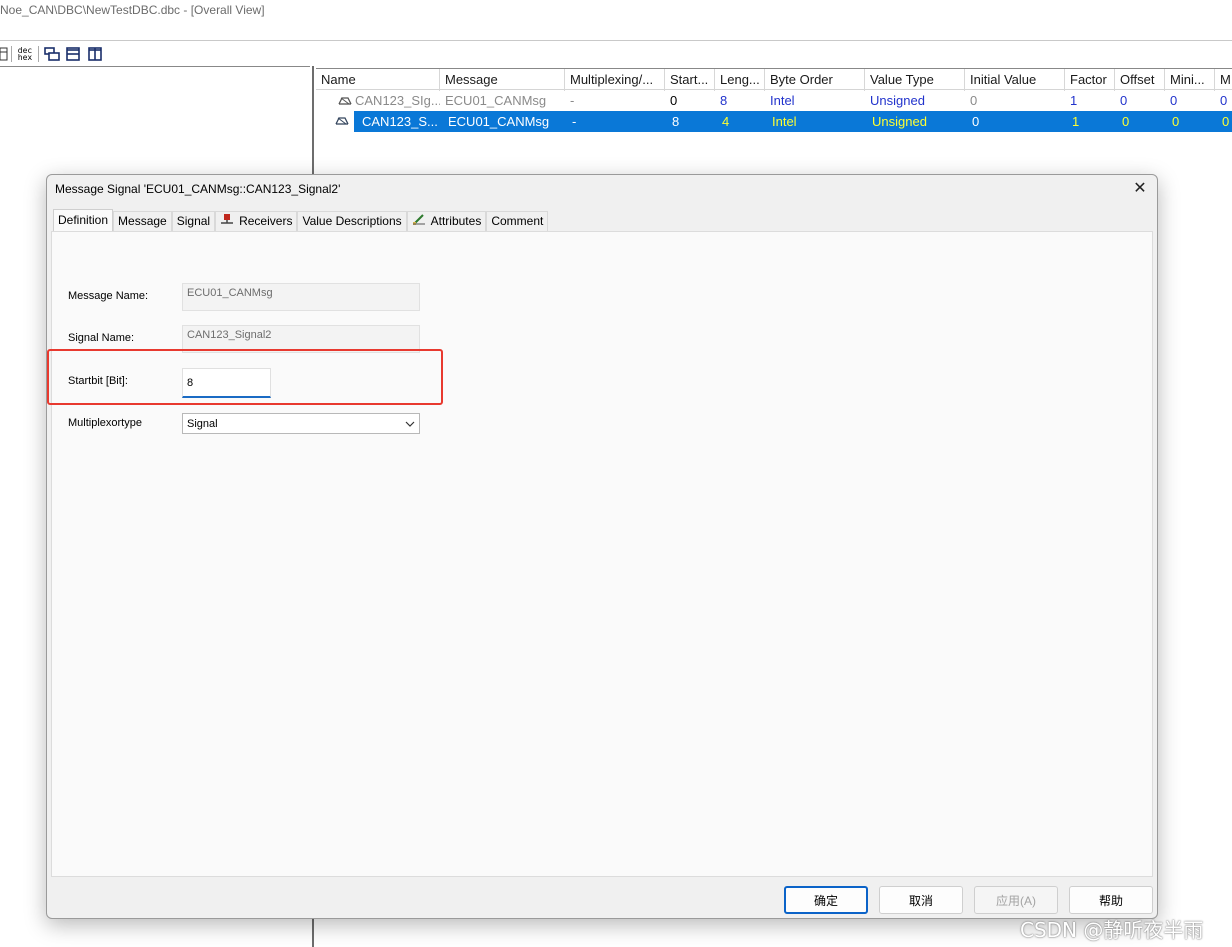 The width and height of the screenshot is (1232, 947). What do you see at coordinates (227, 221) in the screenshot?
I see `receiver-node-icon` at bounding box center [227, 221].